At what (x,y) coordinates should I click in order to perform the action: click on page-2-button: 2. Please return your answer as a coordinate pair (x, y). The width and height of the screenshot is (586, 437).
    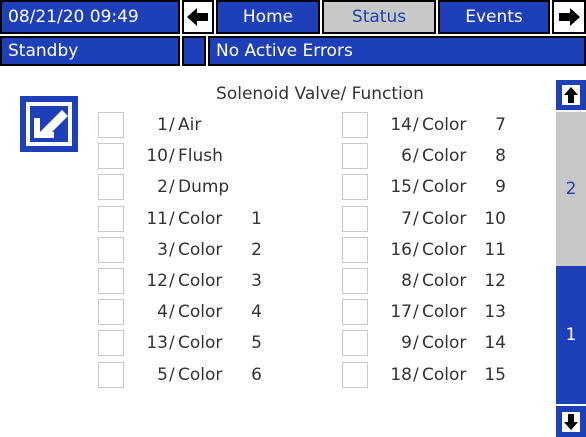
    Looking at the image, I should click on (571, 189).